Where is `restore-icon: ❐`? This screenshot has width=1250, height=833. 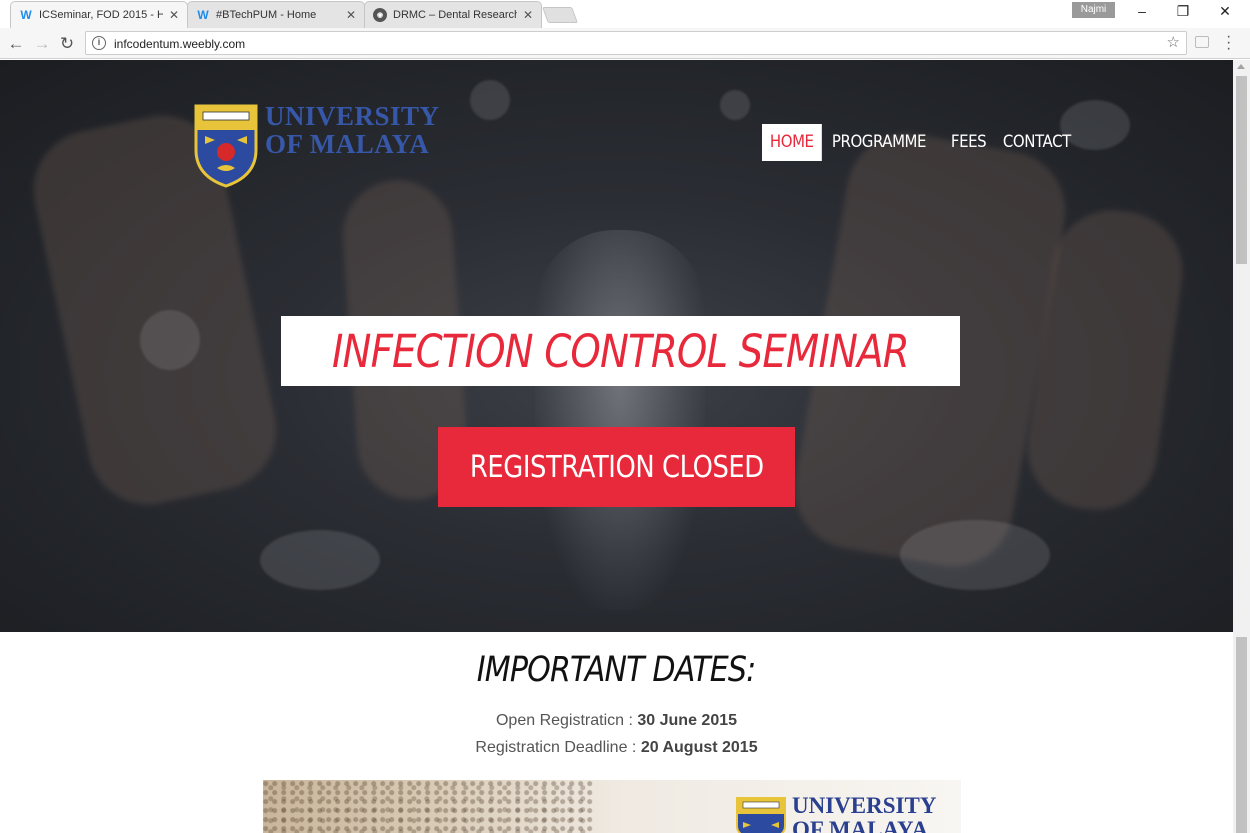
restore-icon: ❐ is located at coordinates (1183, 11).